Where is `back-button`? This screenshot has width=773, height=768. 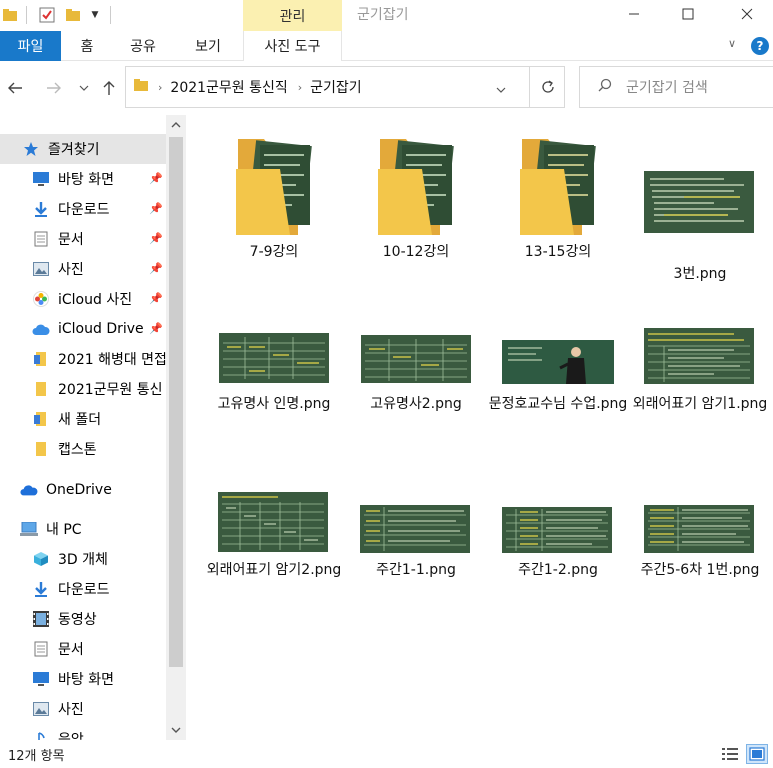 back-button is located at coordinates (15, 88).